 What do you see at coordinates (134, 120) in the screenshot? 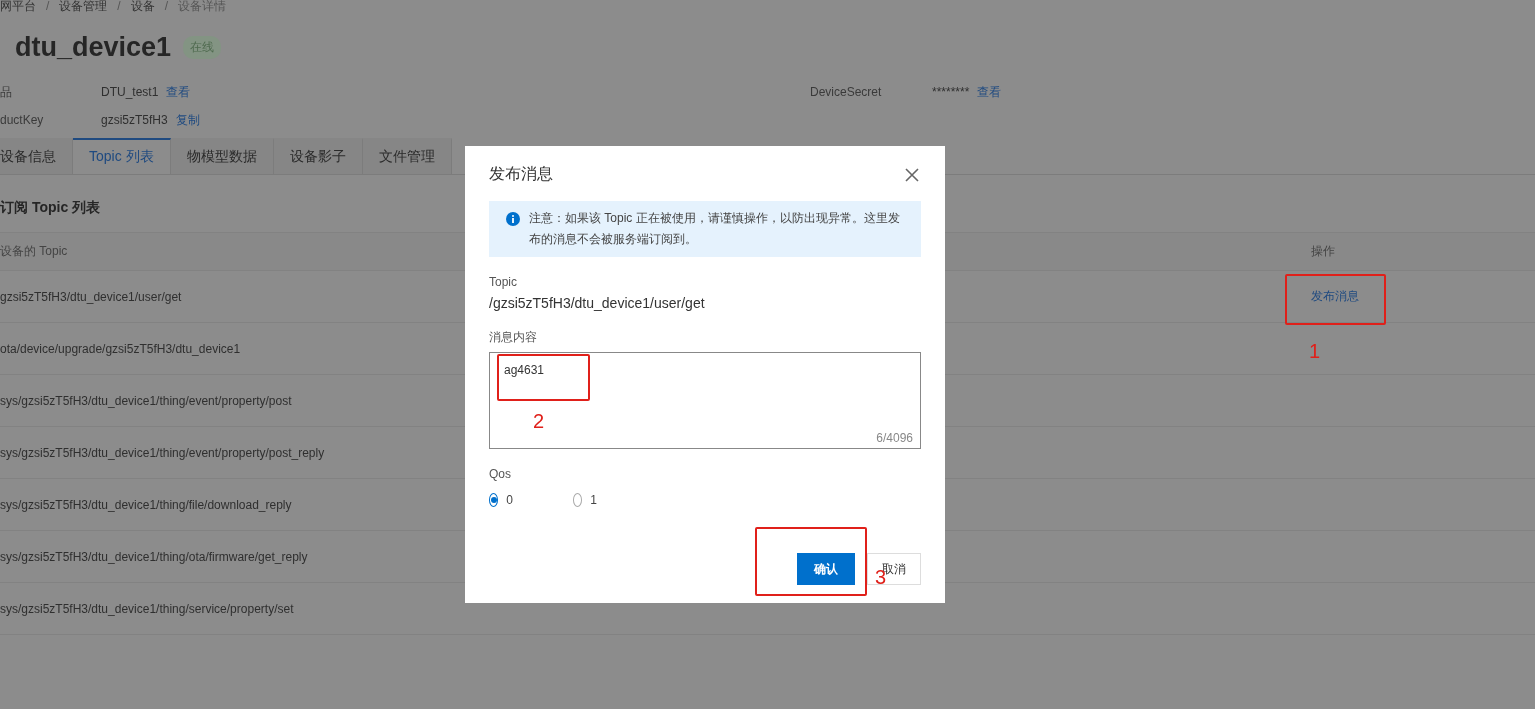
I see `info-value: gzsi5zT5fH3` at bounding box center [134, 120].